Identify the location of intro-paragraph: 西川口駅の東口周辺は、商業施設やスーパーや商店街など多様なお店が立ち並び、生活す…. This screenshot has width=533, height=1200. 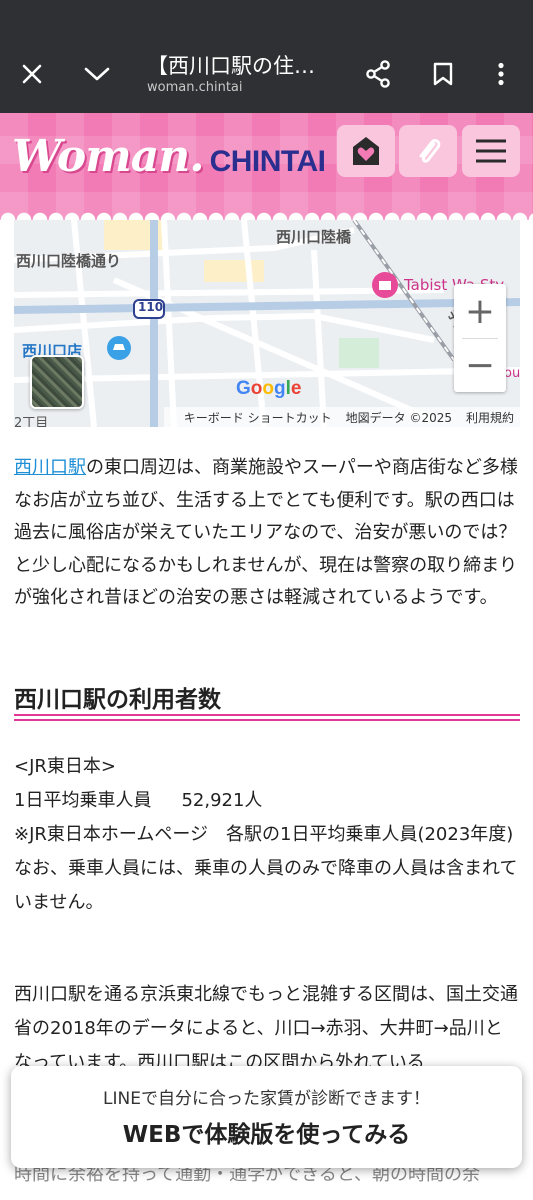
(267, 533).